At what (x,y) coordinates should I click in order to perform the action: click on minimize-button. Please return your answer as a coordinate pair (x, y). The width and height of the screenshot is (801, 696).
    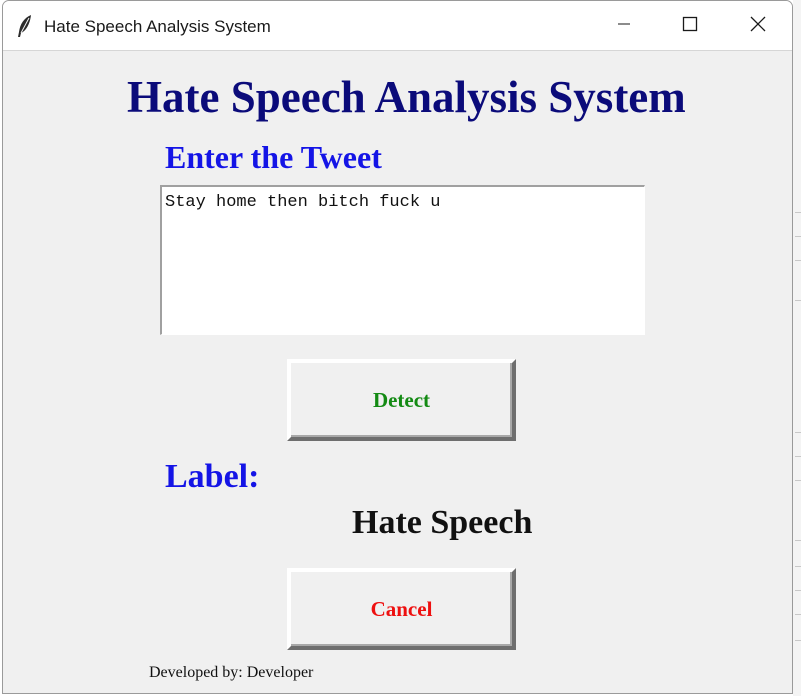
    Looking at the image, I should click on (624, 26).